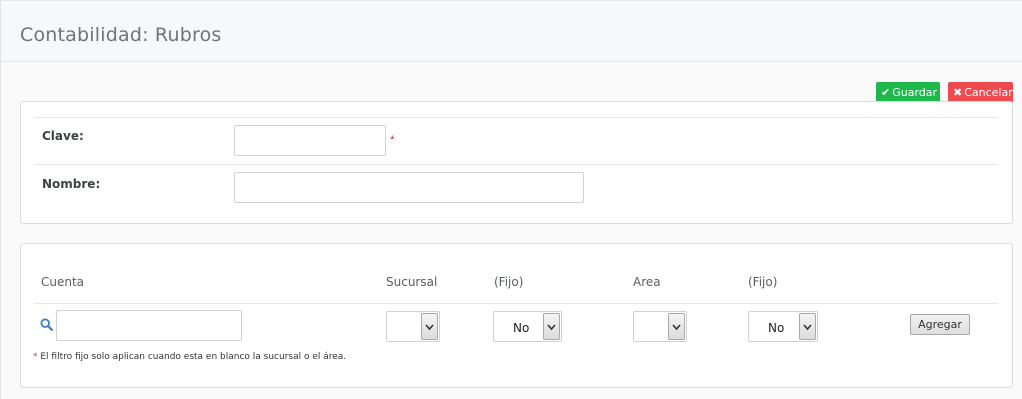 The width and height of the screenshot is (1022, 399). What do you see at coordinates (511, 33) in the screenshot?
I see `page-header: Contabilidad: Rubros` at bounding box center [511, 33].